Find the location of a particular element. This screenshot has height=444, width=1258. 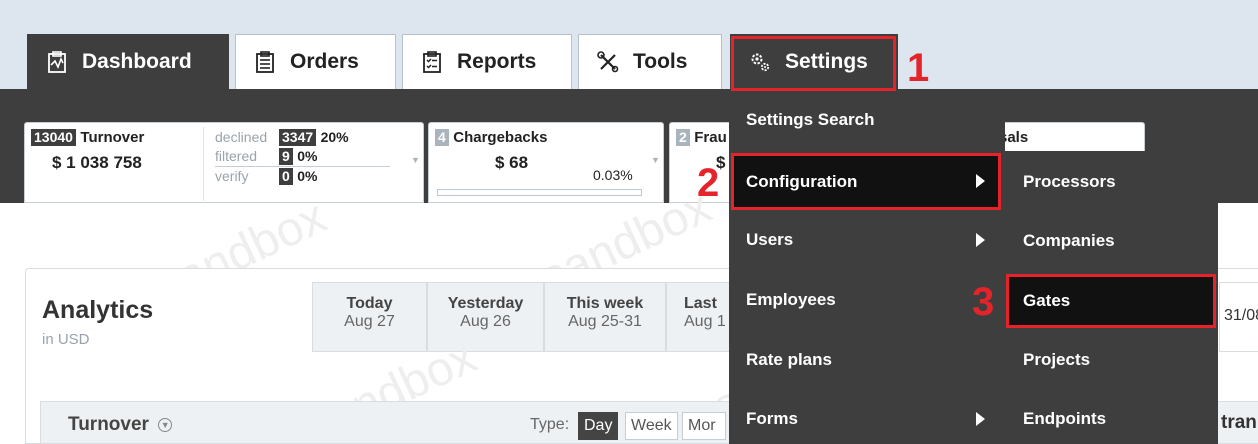

wrench-screwdriver-icon is located at coordinates (608, 62).